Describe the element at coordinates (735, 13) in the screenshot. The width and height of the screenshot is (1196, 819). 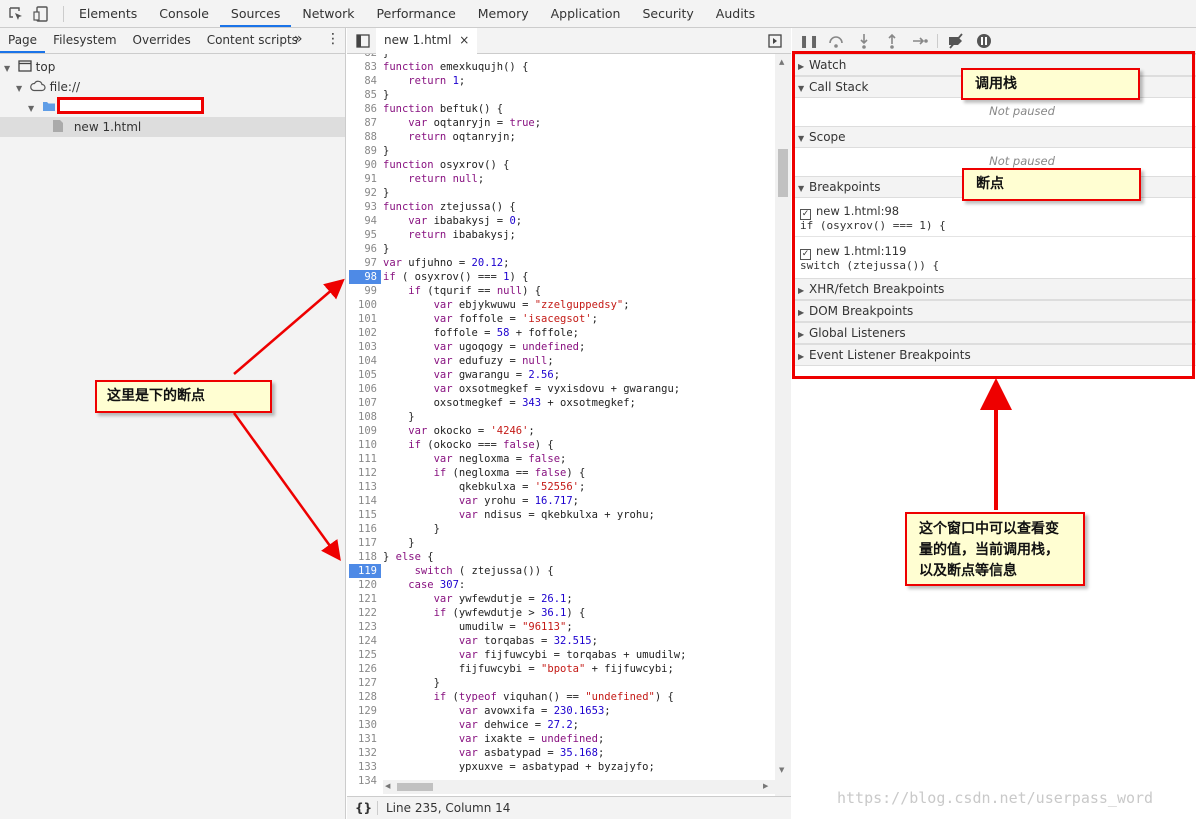
I see `tab-audits: Audits` at that location.